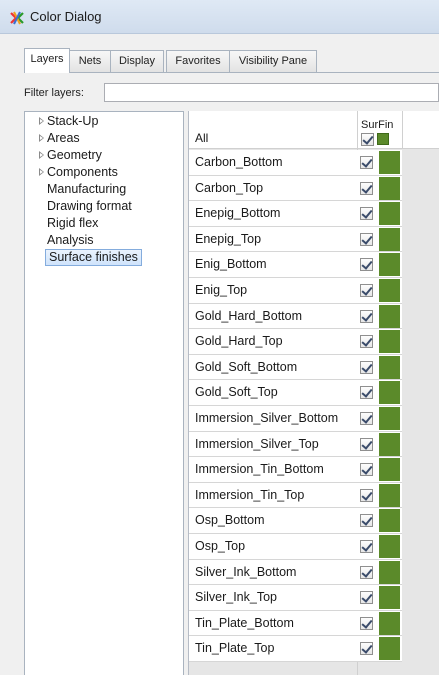  I want to click on tab-favorites: Favorites, so click(198, 61).